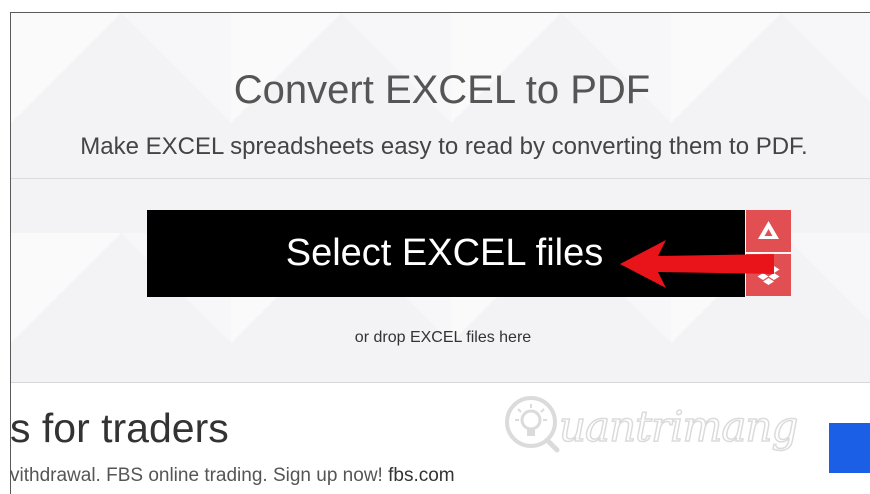 The height and width of the screenshot is (494, 870). I want to click on watermark: uantrimang, so click(657, 424).